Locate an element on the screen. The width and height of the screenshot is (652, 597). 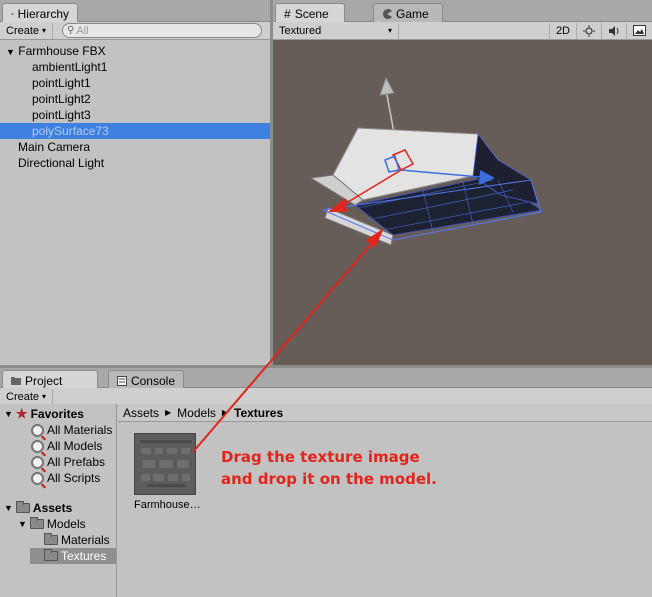
hierarchy-toolbar: Create ▾ ⚲ All is located at coordinates (135, 31).